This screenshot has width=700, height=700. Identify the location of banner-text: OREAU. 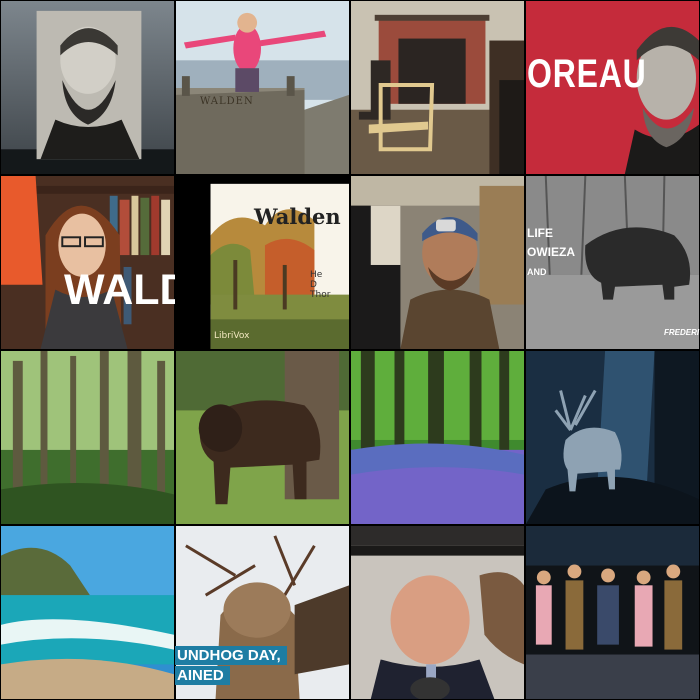
(587, 74).